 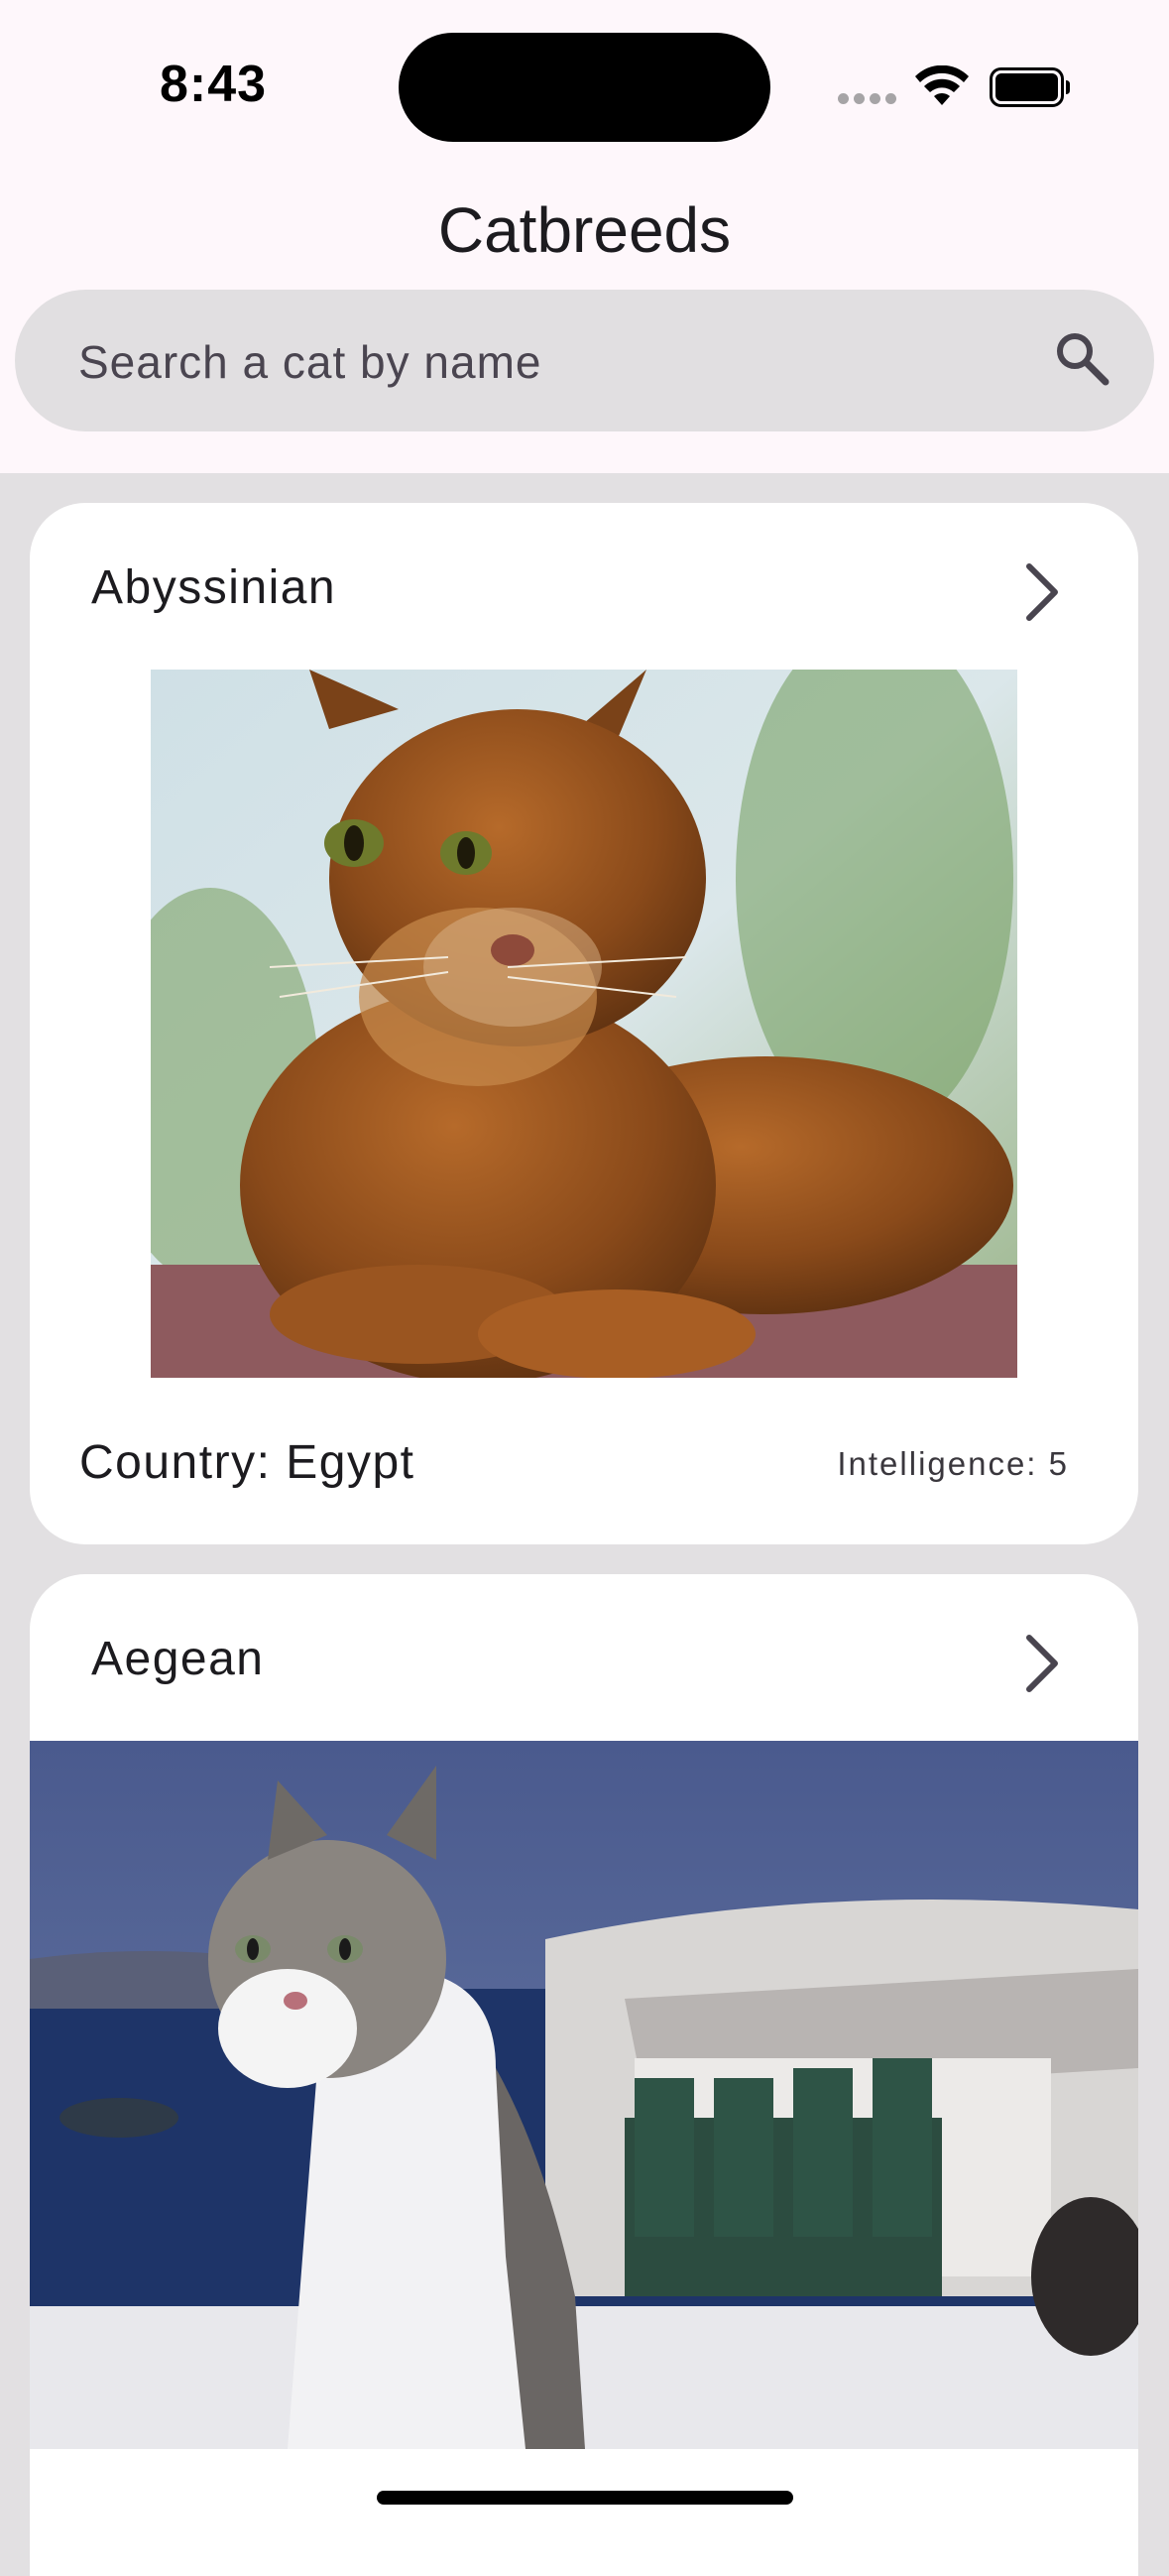 What do you see at coordinates (214, 587) in the screenshot?
I see `breed-name: Abyssinian` at bounding box center [214, 587].